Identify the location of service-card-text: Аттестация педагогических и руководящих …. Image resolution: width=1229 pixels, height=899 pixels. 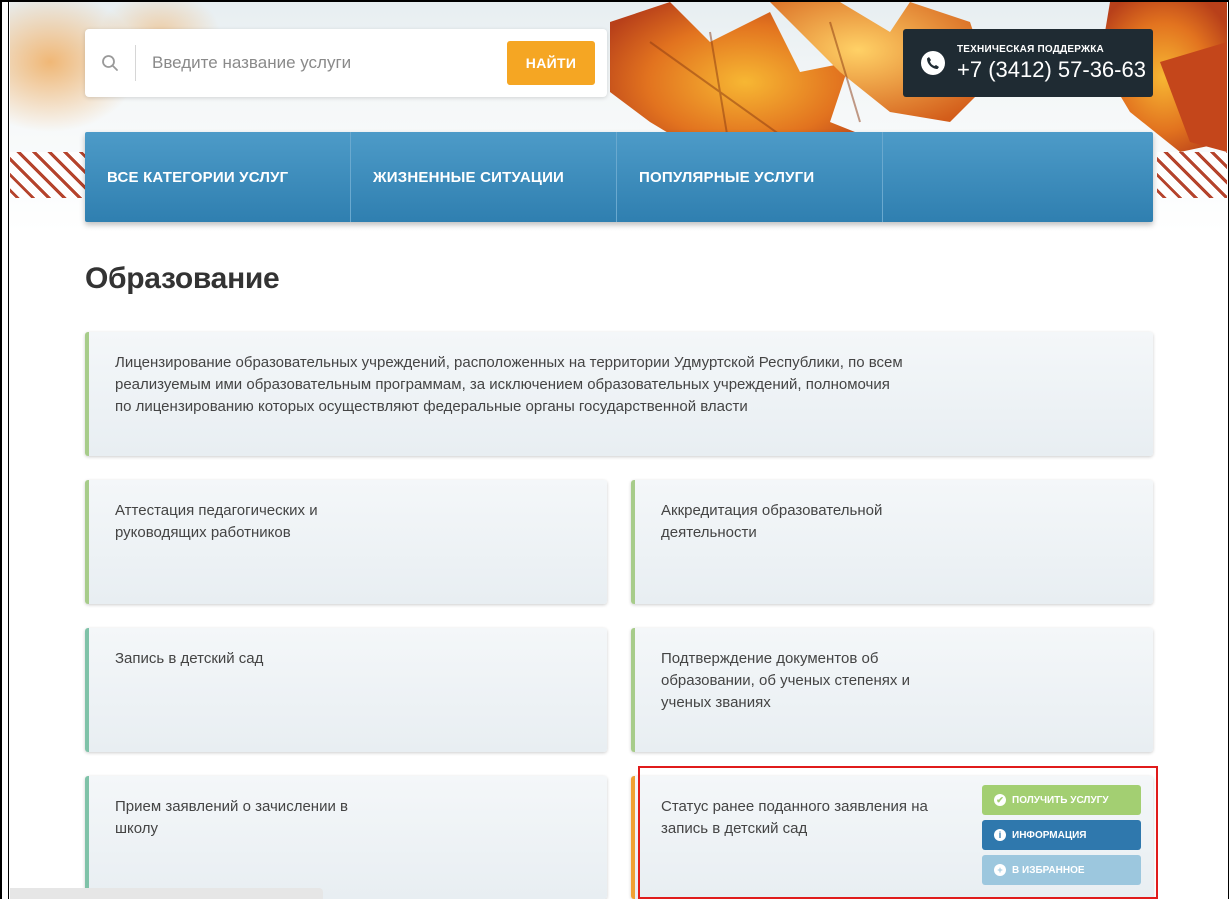
(216, 521).